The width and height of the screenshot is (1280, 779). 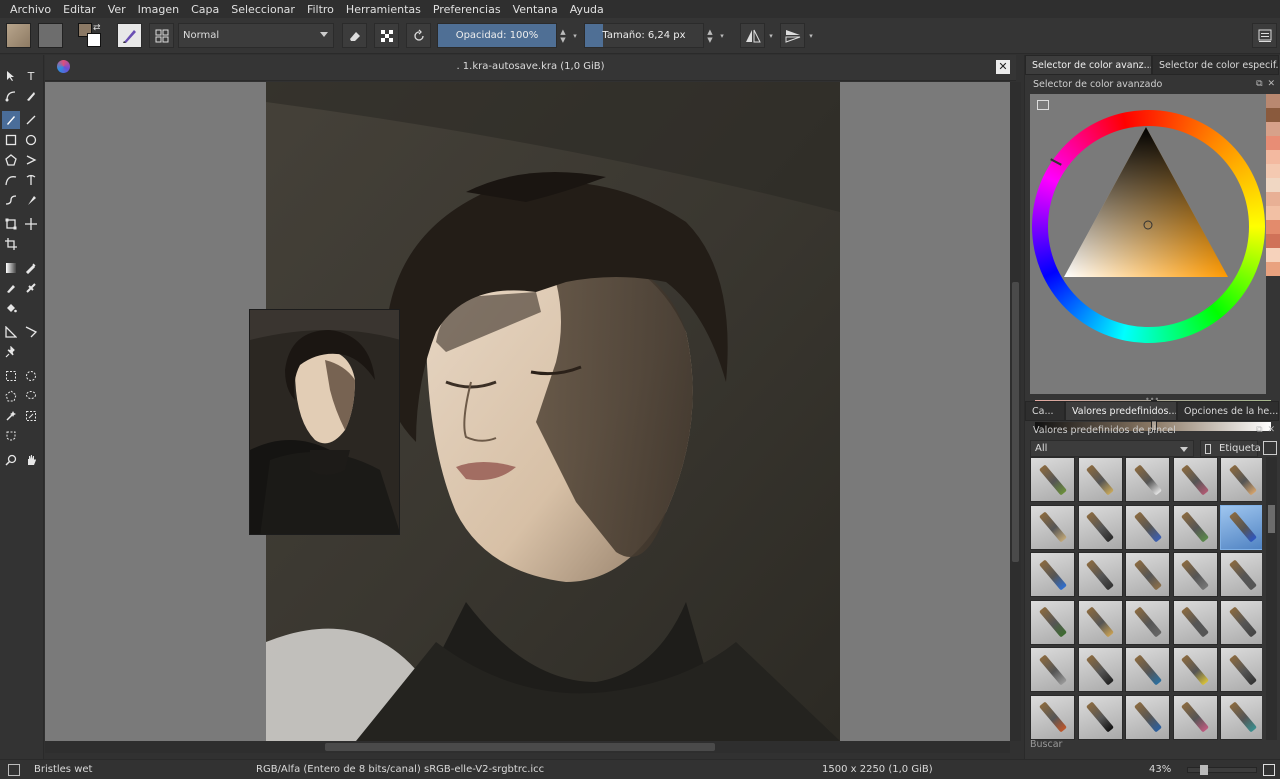 What do you see at coordinates (31, 288) in the screenshot?
I see `smart-patch-tool` at bounding box center [31, 288].